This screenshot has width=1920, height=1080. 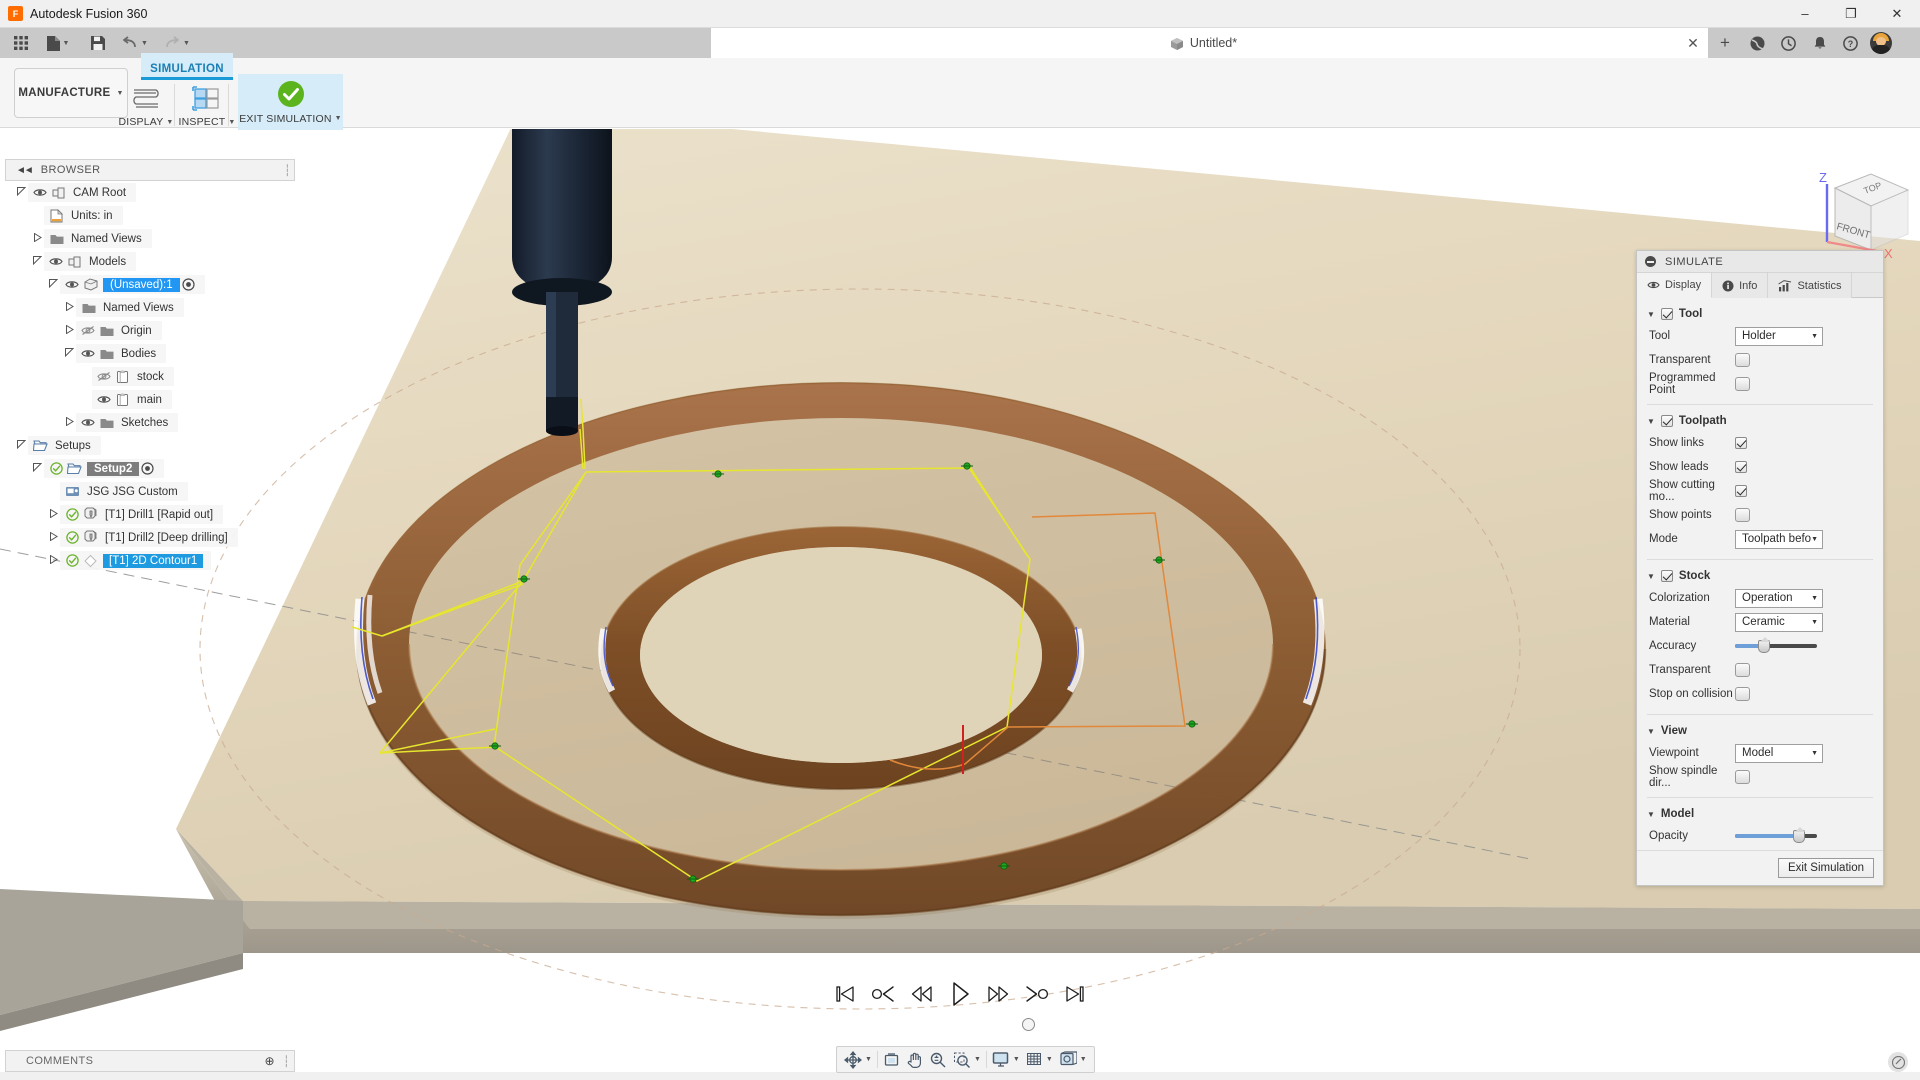 I want to click on tree-item-origin: Origin, so click(x=150, y=330).